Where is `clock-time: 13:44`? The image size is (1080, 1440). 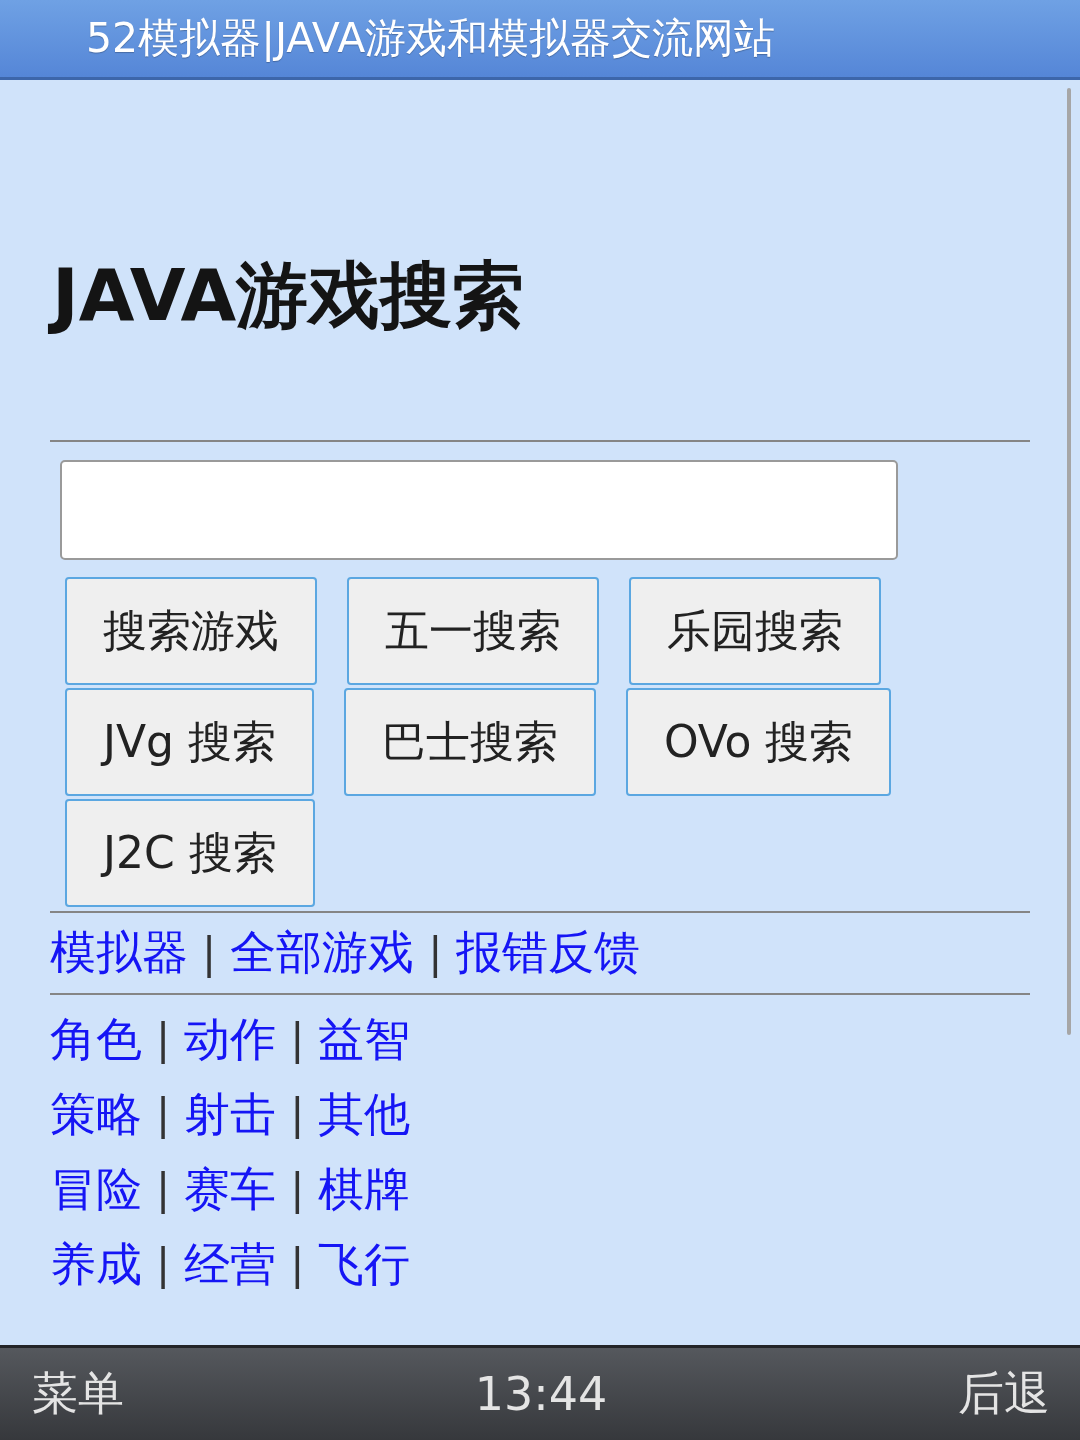 clock-time: 13:44 is located at coordinates (541, 1394).